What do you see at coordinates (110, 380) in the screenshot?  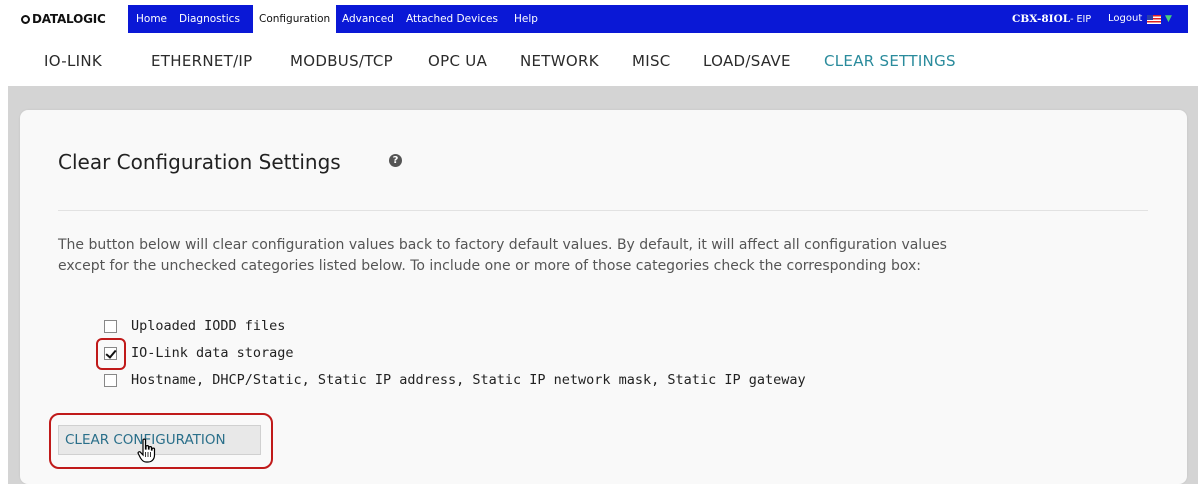 I see `checkbox-network-settings` at bounding box center [110, 380].